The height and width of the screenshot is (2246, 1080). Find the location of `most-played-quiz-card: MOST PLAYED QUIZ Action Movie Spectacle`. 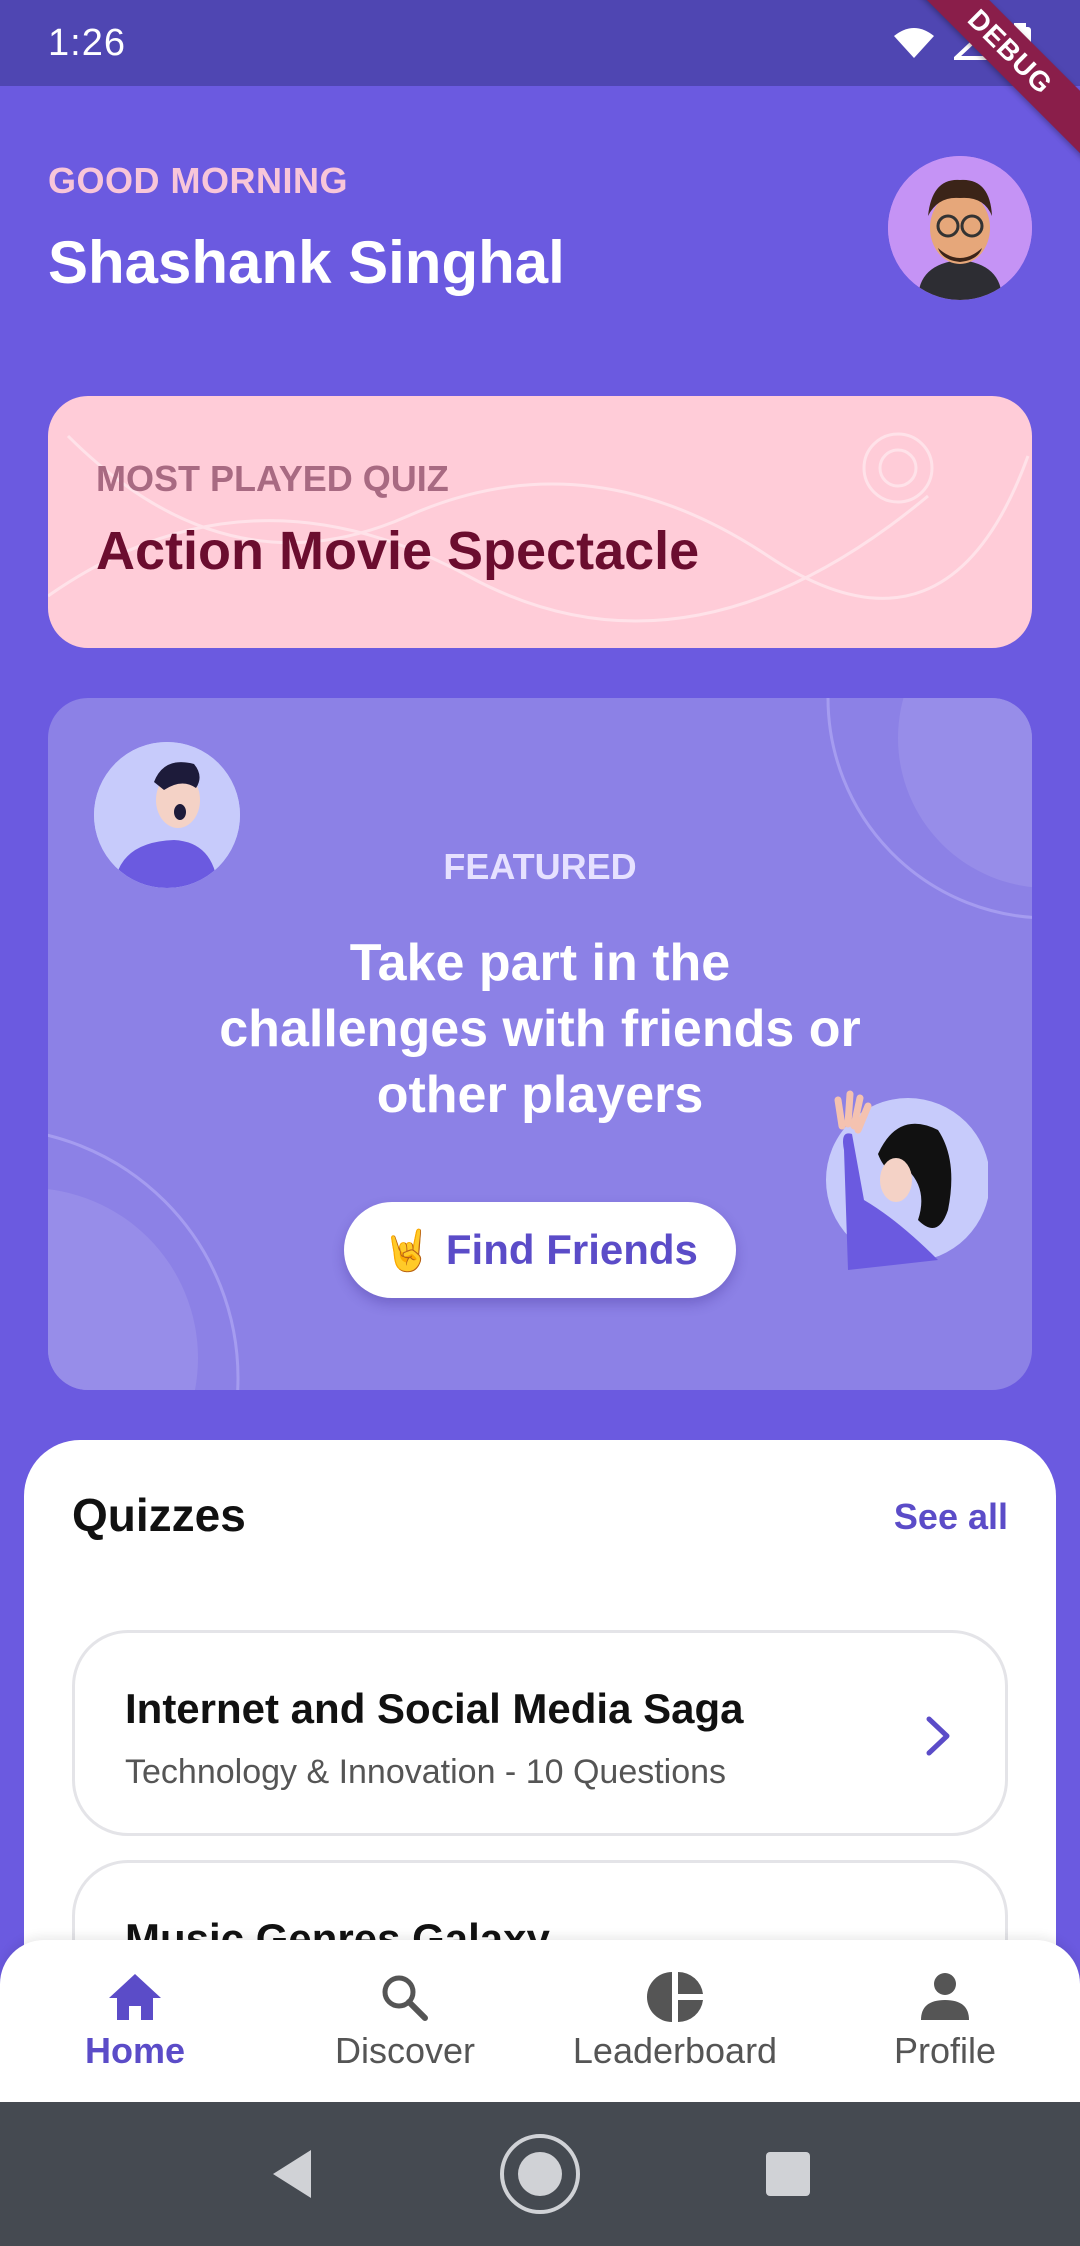

most-played-quiz-card: MOST PLAYED QUIZ Action Movie Spectacle is located at coordinates (540, 522).